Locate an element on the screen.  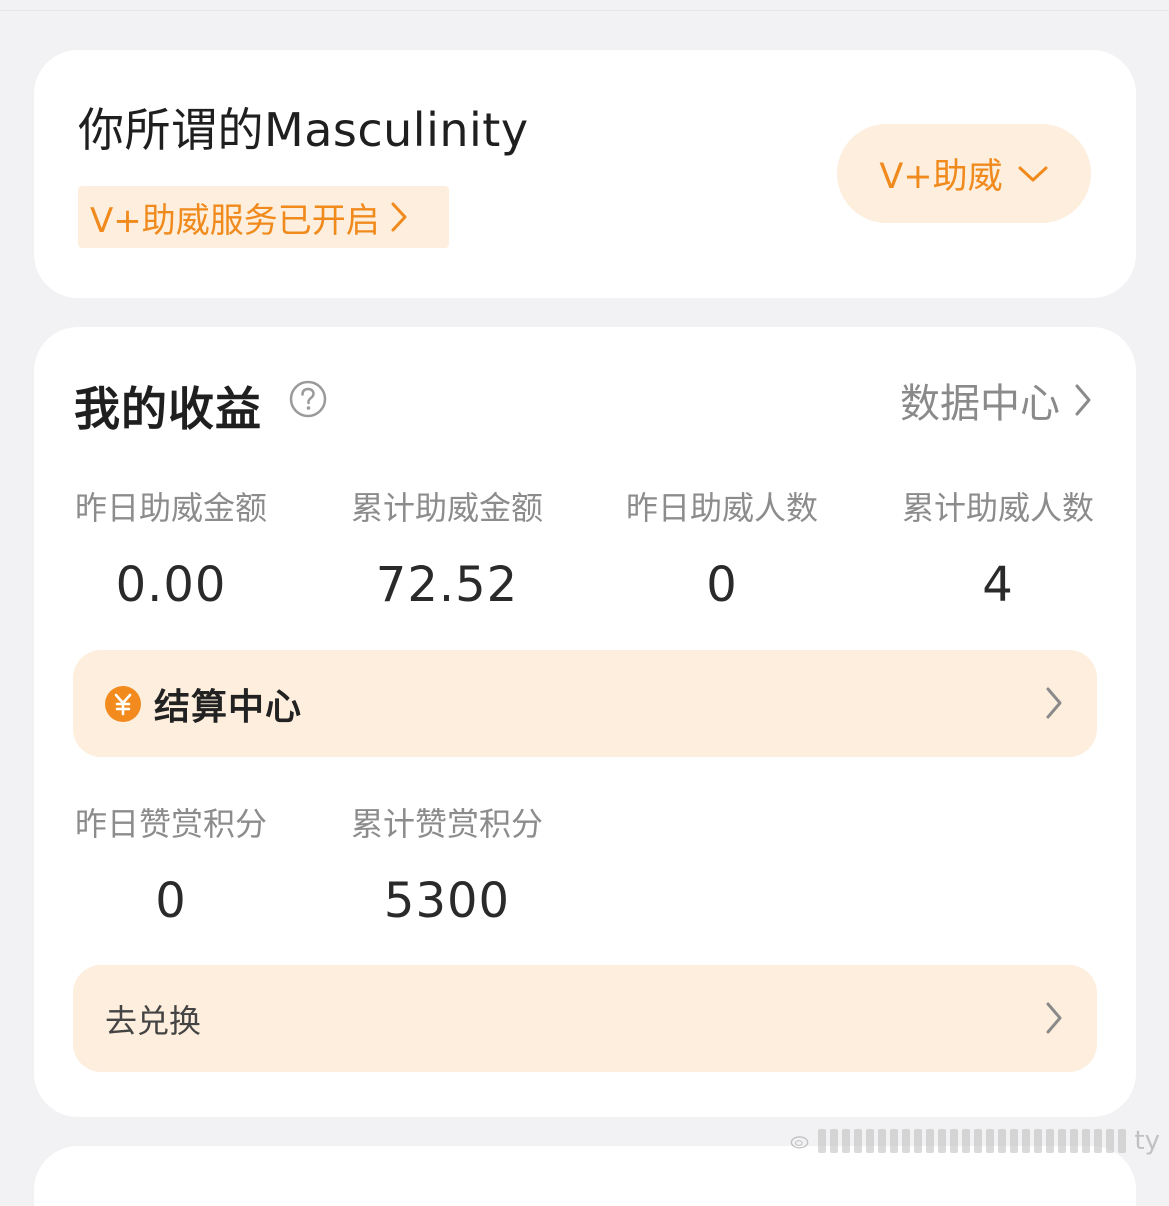
stat-label: 累计助威人数 is located at coordinates (997, 508).